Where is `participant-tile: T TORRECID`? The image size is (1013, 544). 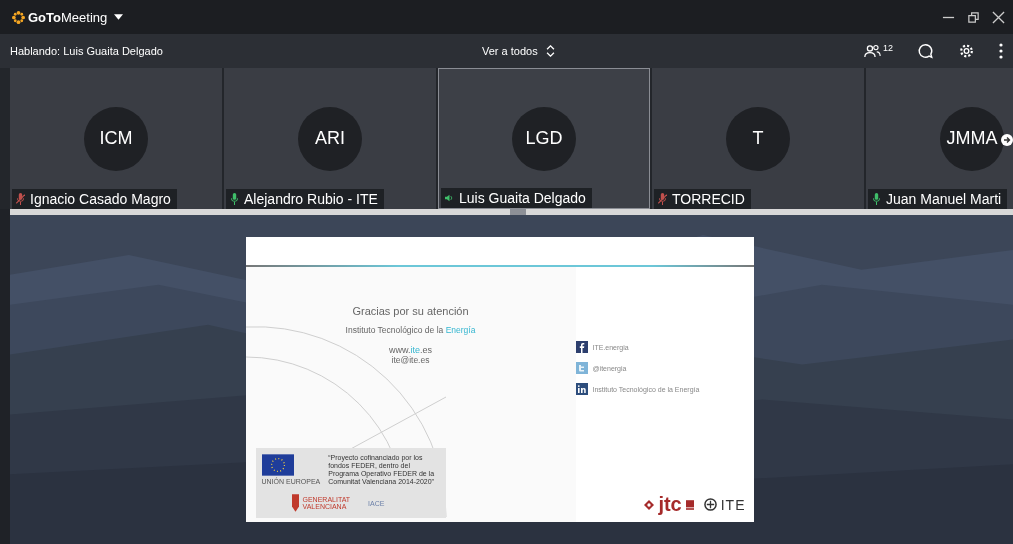
participant-tile: T TORRECID is located at coordinates (758, 138).